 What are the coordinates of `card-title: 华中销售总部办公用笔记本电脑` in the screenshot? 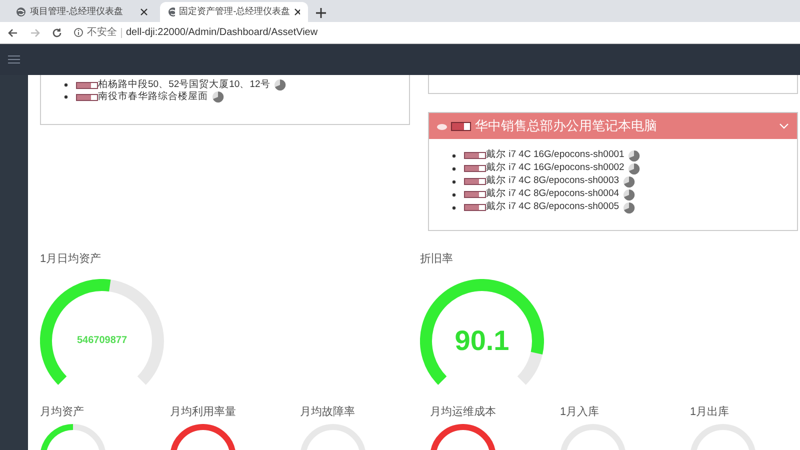 It's located at (566, 126).